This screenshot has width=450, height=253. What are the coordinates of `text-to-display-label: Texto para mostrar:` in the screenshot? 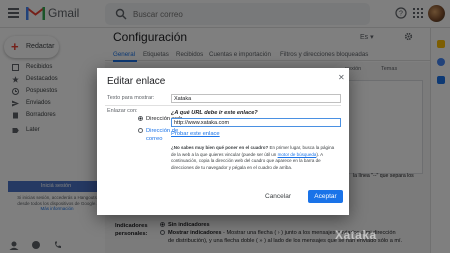 It's located at (131, 98).